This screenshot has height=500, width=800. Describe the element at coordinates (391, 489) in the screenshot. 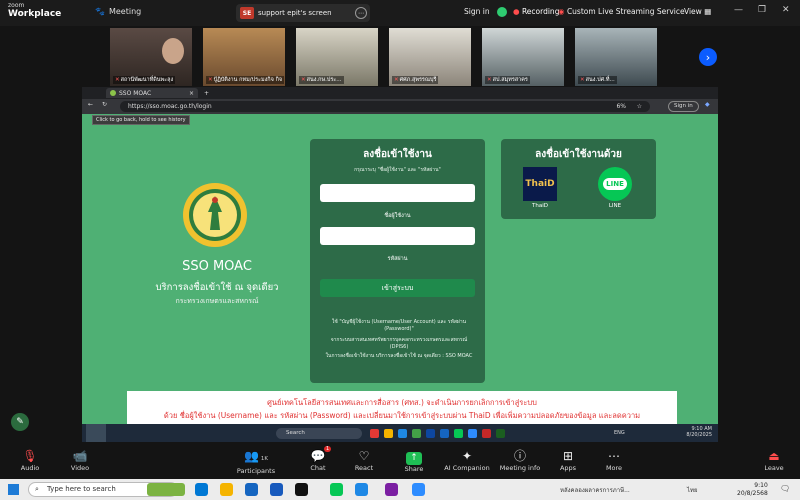

I see `app-taskbar-icon` at that location.